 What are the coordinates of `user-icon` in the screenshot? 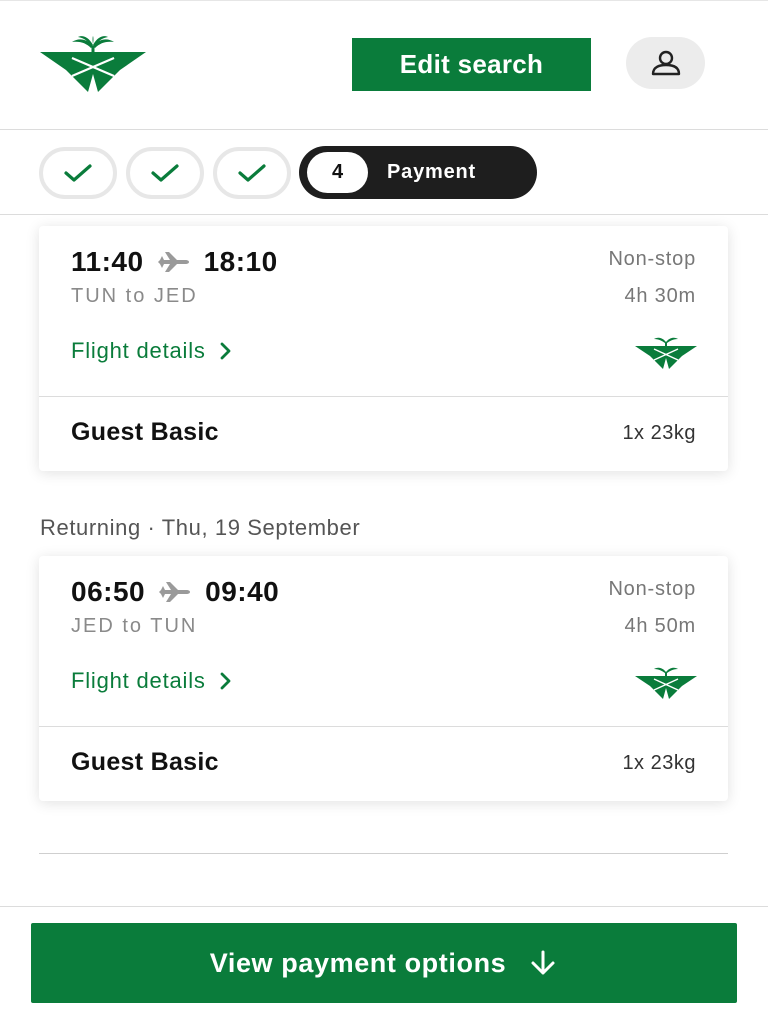 It's located at (665, 63).